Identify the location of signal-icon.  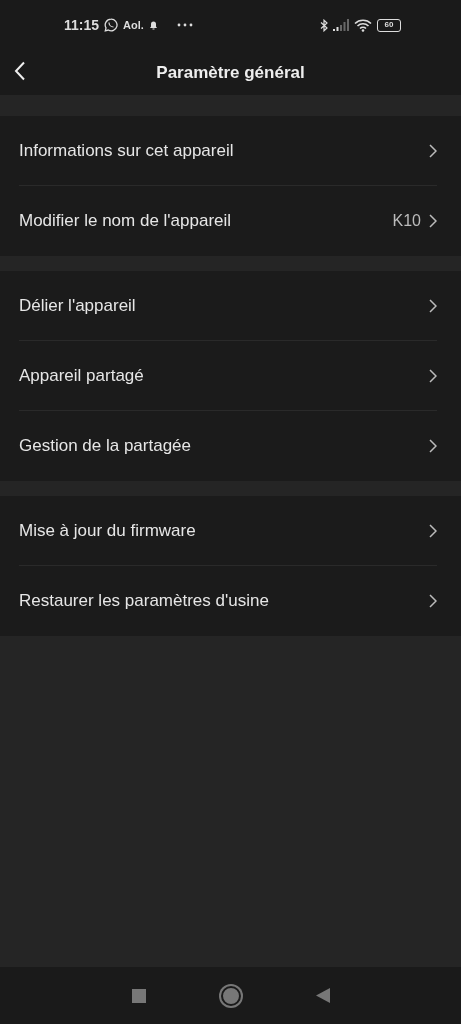
(341, 25).